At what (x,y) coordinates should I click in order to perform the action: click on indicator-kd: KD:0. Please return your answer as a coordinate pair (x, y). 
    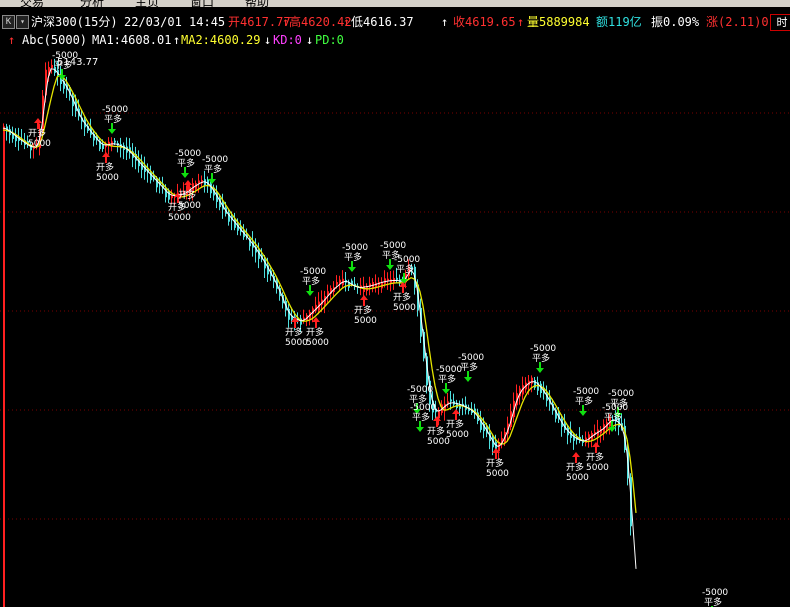
    Looking at the image, I should click on (287, 40).